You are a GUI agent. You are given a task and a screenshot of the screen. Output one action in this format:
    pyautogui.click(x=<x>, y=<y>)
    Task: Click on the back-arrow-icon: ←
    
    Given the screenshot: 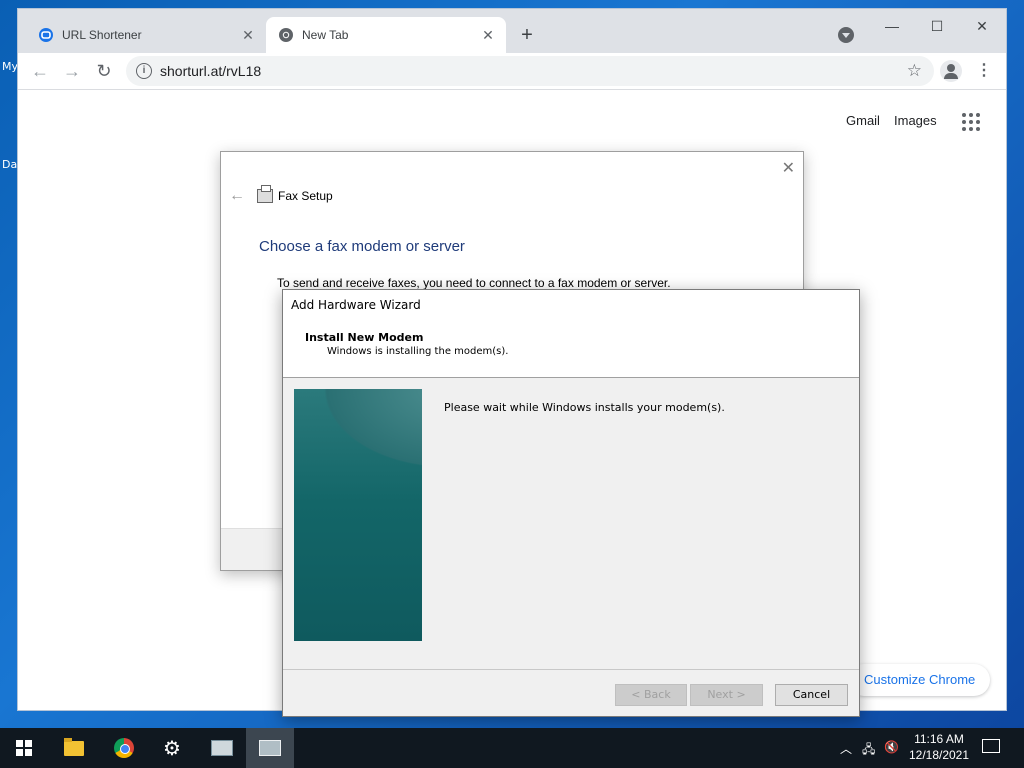 What is the action you would take?
    pyautogui.click(x=237, y=196)
    